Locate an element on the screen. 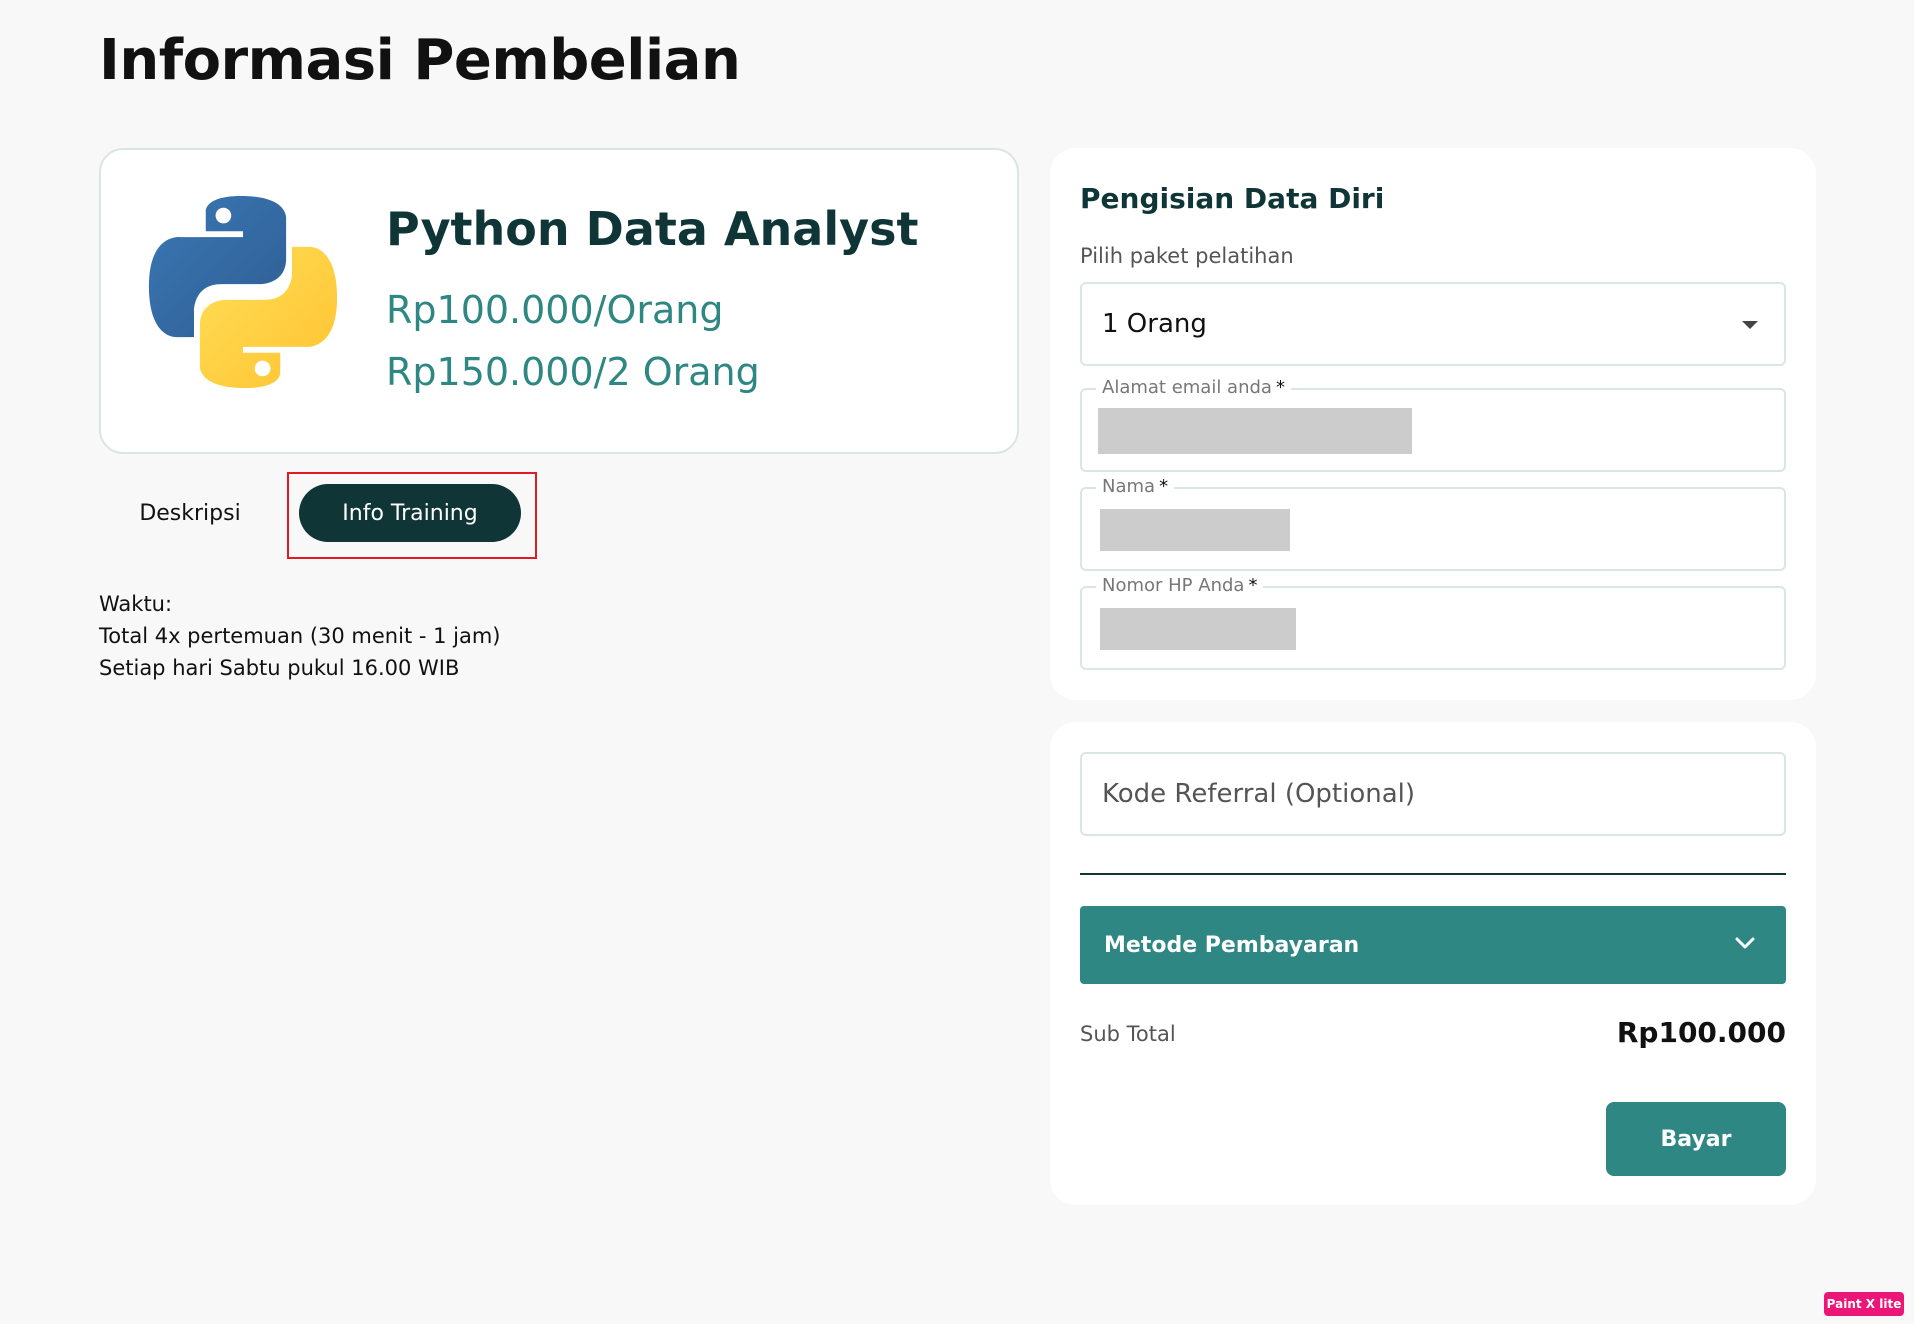 The height and width of the screenshot is (1324, 1914). name-field: Nama * is located at coordinates (1433, 523).